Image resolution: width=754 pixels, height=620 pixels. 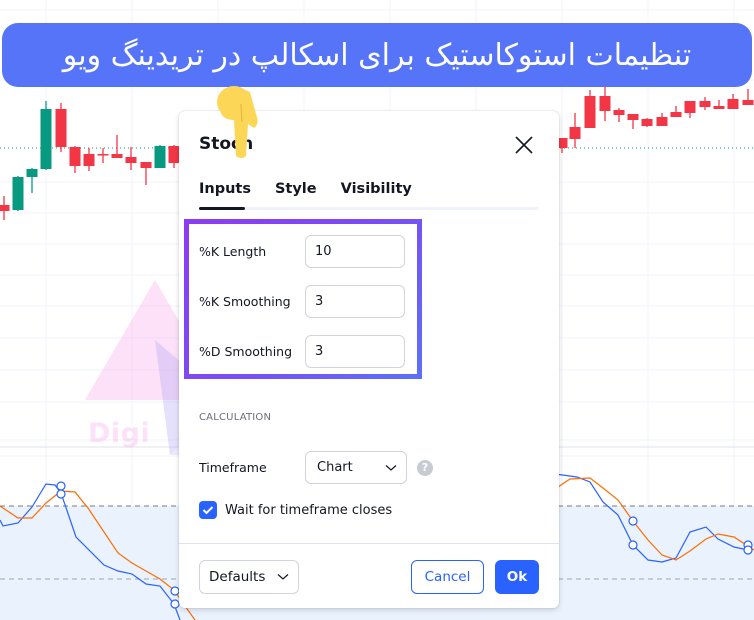 What do you see at coordinates (447, 577) in the screenshot?
I see `cancel-button: Cancel` at bounding box center [447, 577].